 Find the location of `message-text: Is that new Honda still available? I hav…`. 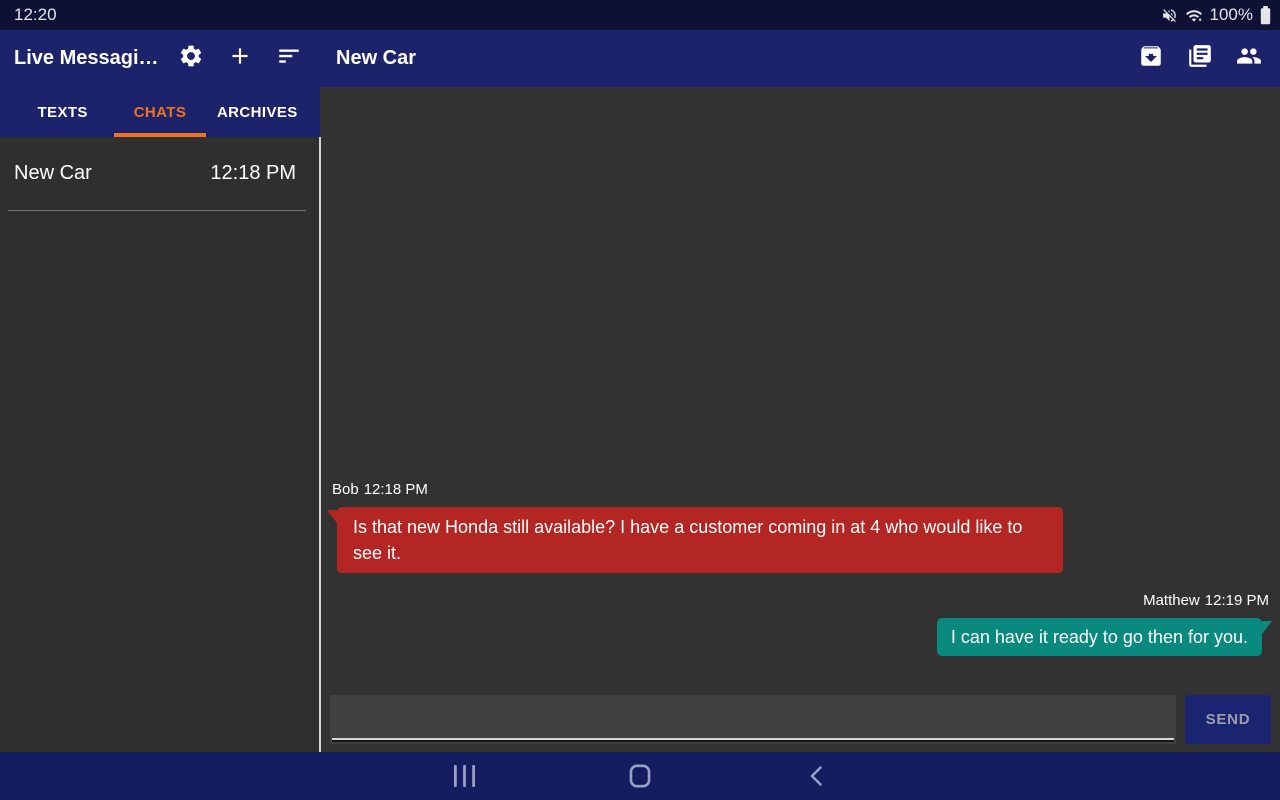

message-text: Is that new Honda still available? I hav… is located at coordinates (688, 540).